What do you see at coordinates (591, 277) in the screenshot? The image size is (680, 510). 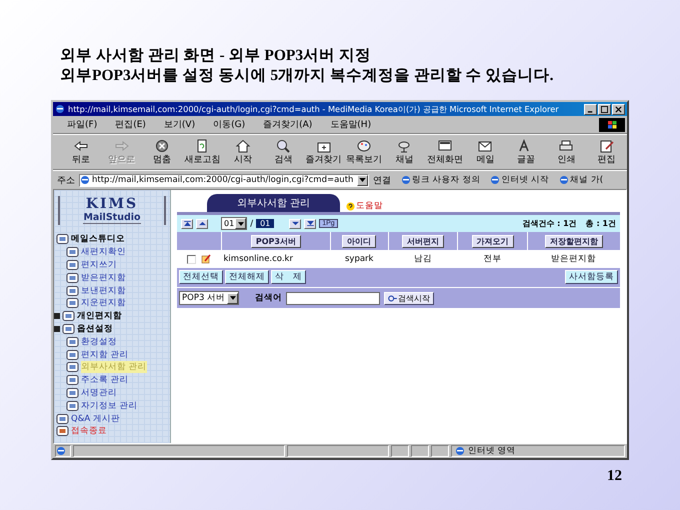 I see `register-button: 사서함등록` at bounding box center [591, 277].